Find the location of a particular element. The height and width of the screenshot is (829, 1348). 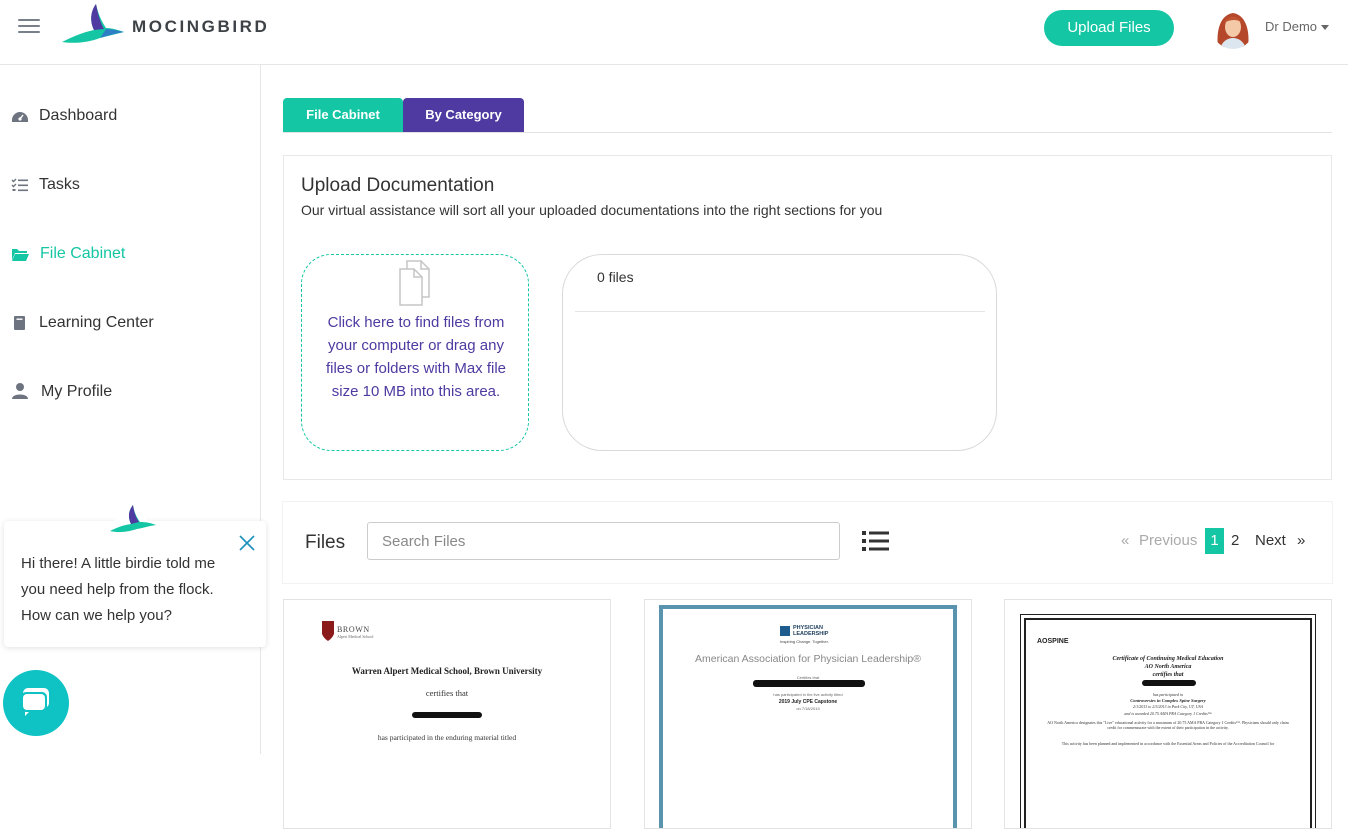

file-count: 0 files is located at coordinates (615, 277).